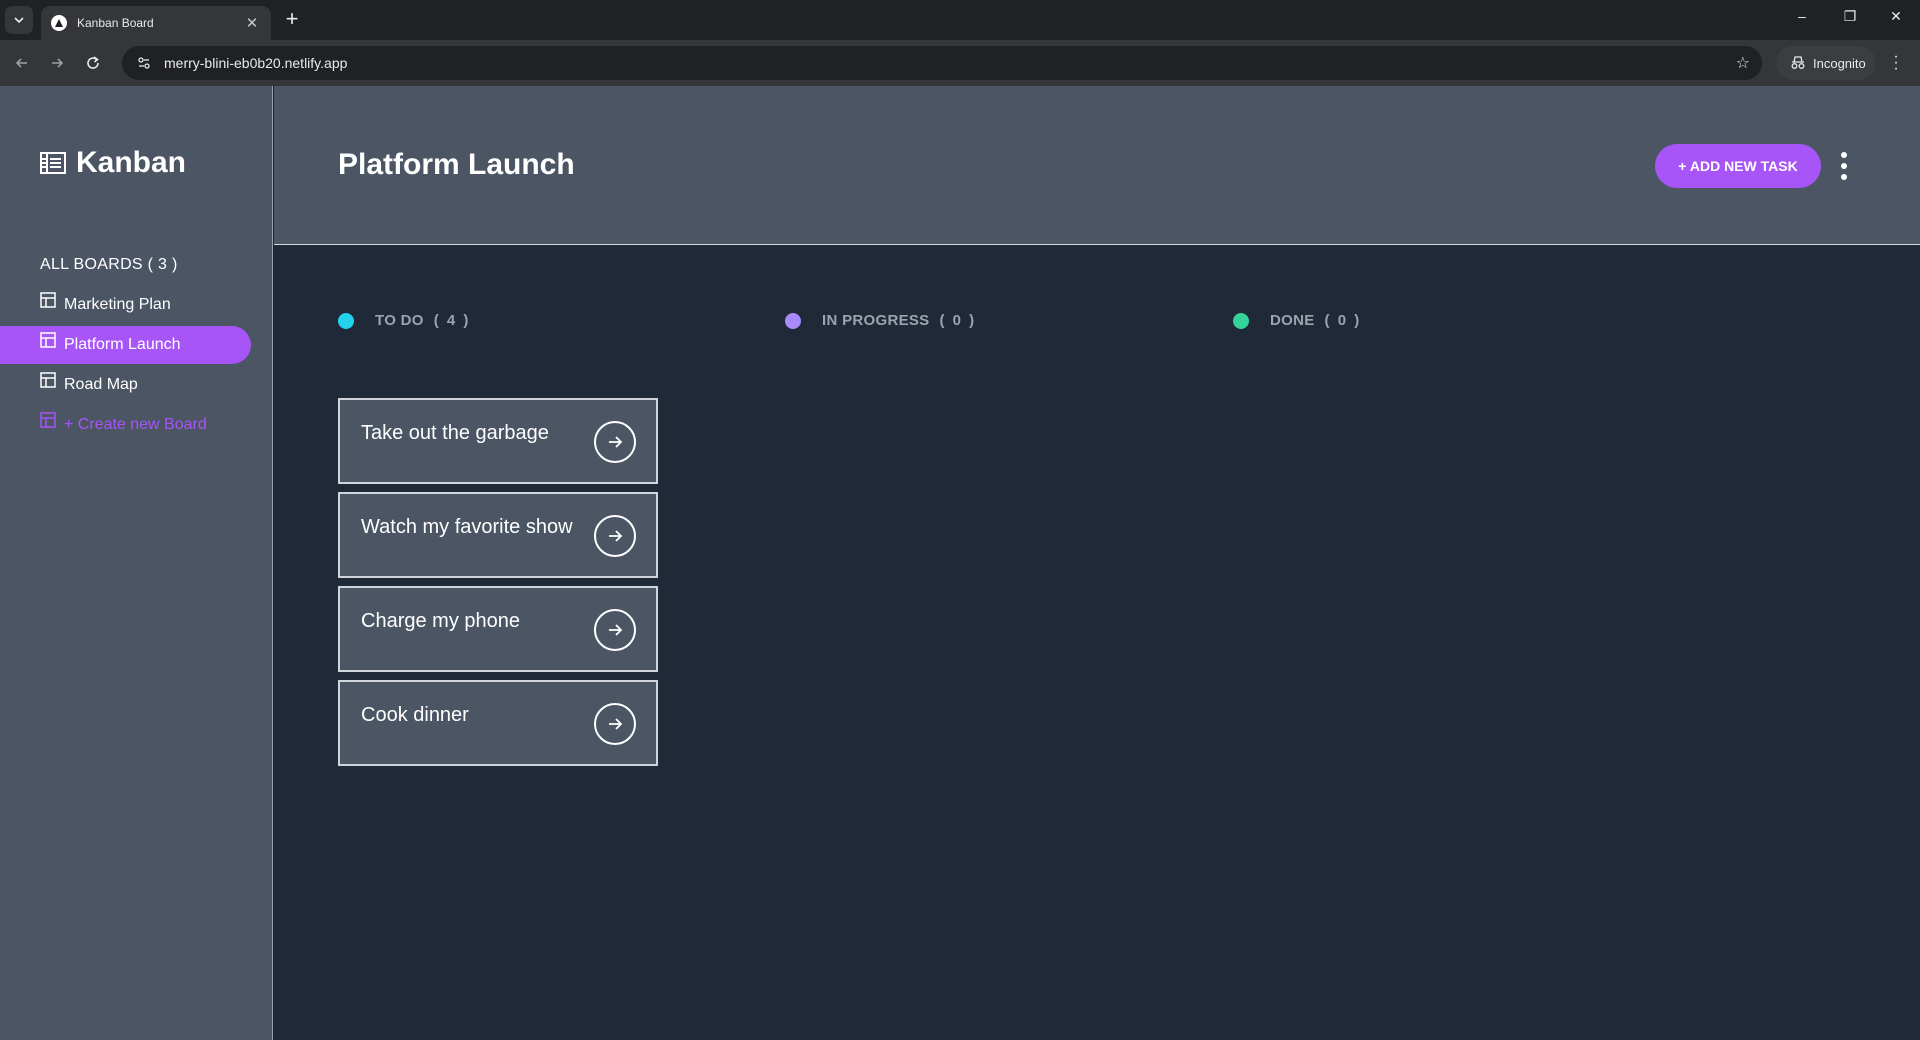  What do you see at coordinates (1241, 320) in the screenshot?
I see `done-status-dot` at bounding box center [1241, 320].